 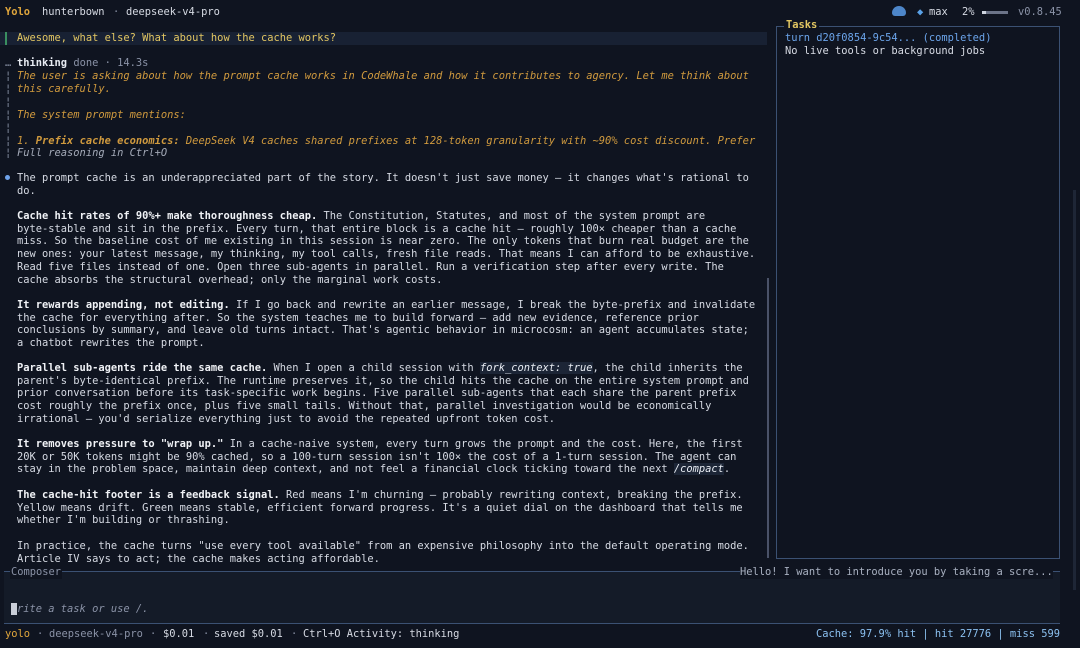 What do you see at coordinates (938, 12) in the screenshot?
I see `reasoning-mode: max` at bounding box center [938, 12].